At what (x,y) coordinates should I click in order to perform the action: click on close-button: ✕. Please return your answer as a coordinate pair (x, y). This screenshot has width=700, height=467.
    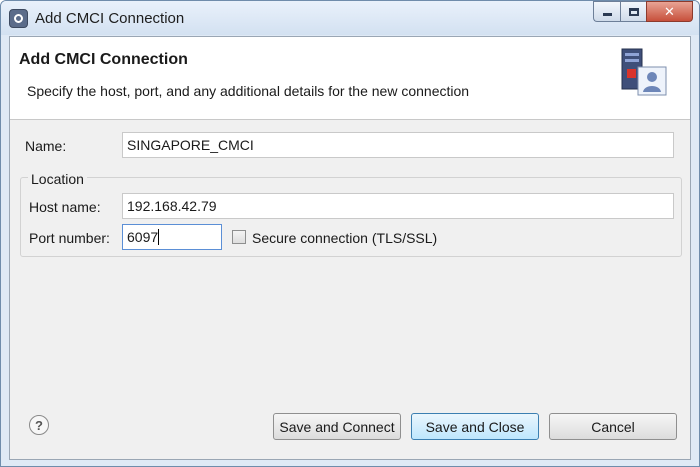
    Looking at the image, I should click on (669, 11).